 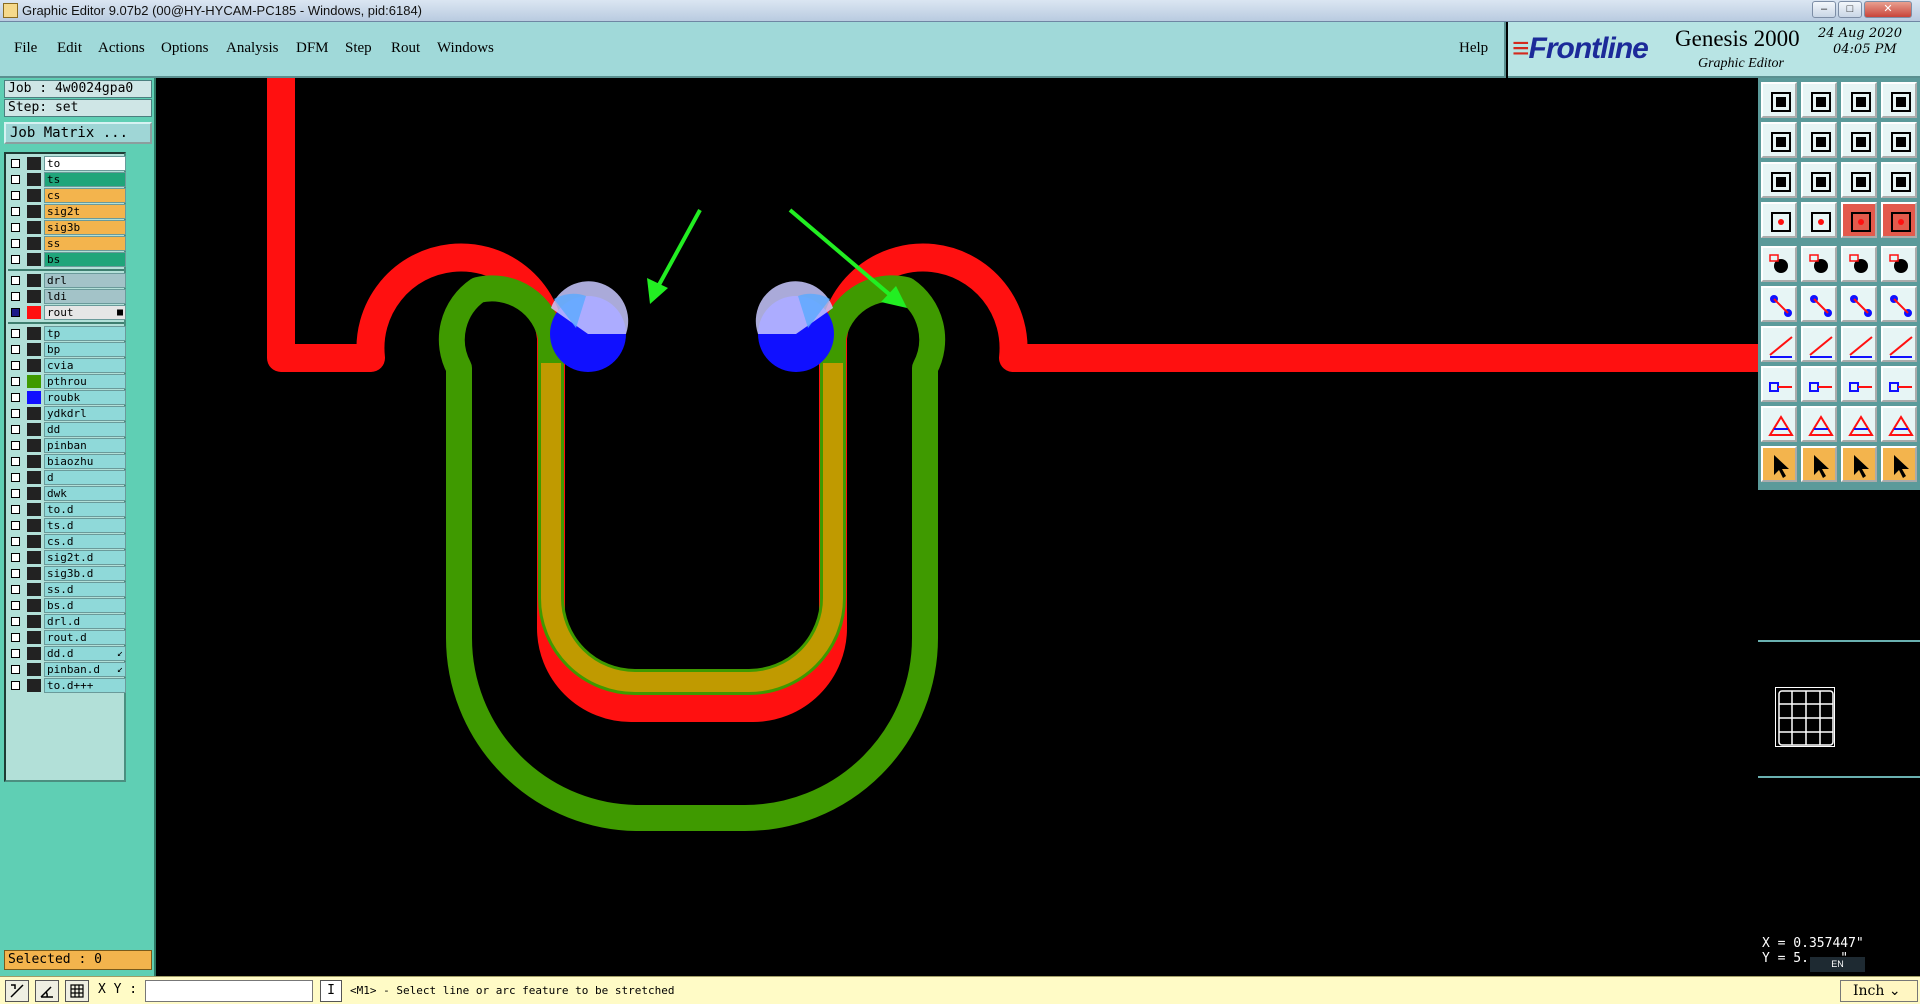 I want to click on layer-row-to-d-: to.d+++, so click(x=67, y=685).